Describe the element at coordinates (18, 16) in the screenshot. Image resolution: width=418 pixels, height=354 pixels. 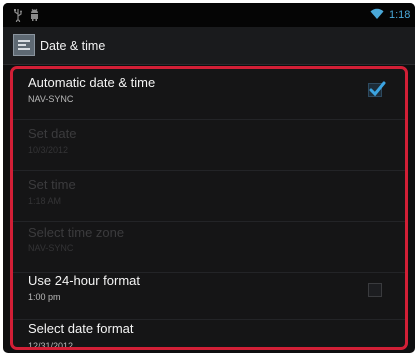
I see `usb-icon` at that location.